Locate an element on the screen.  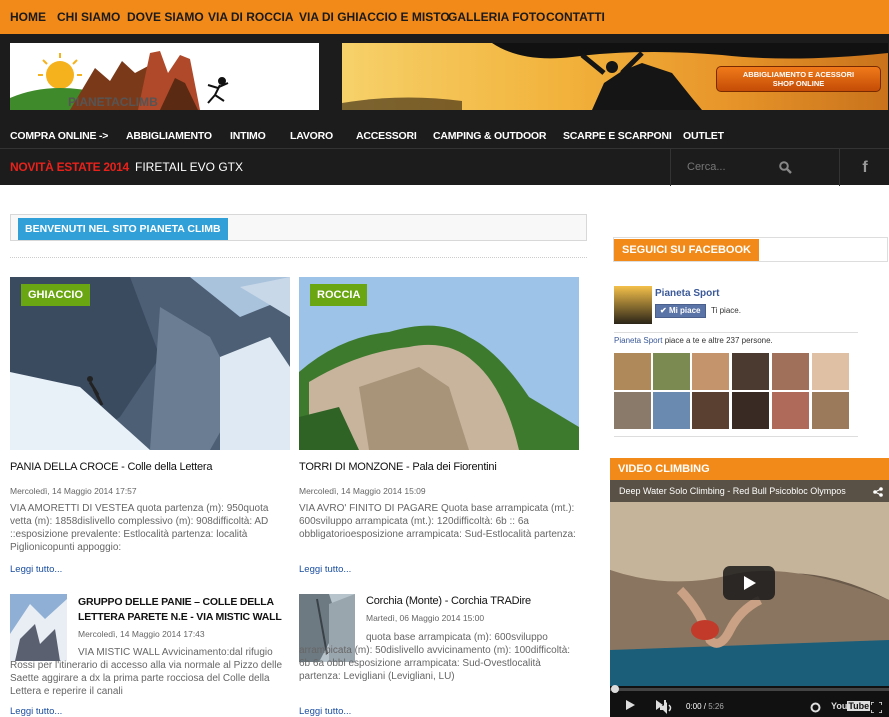
category-tag: ROCCIA is located at coordinates (339, 295).